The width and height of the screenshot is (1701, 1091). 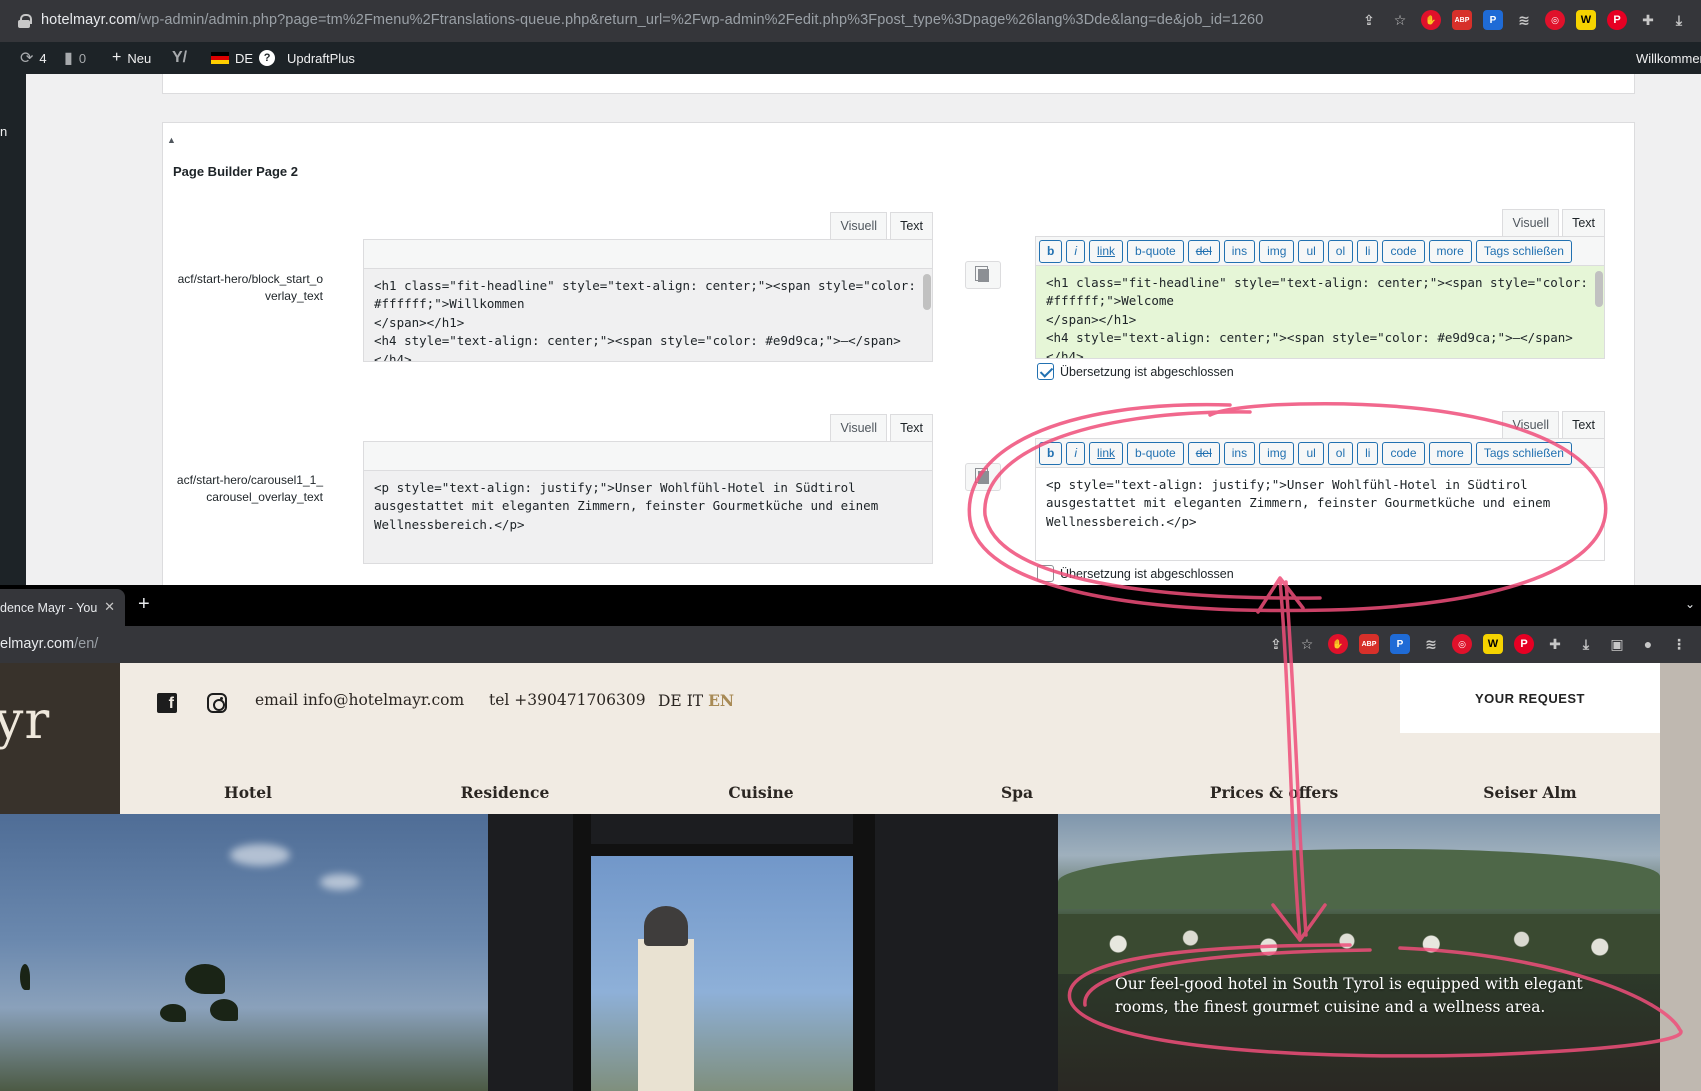 I want to click on lang-it: IT, so click(x=695, y=701).